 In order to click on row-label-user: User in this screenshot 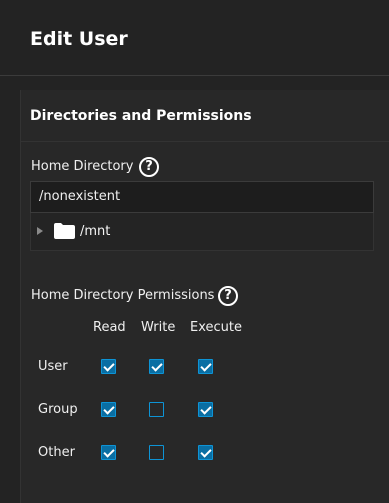, I will do `click(53, 366)`.